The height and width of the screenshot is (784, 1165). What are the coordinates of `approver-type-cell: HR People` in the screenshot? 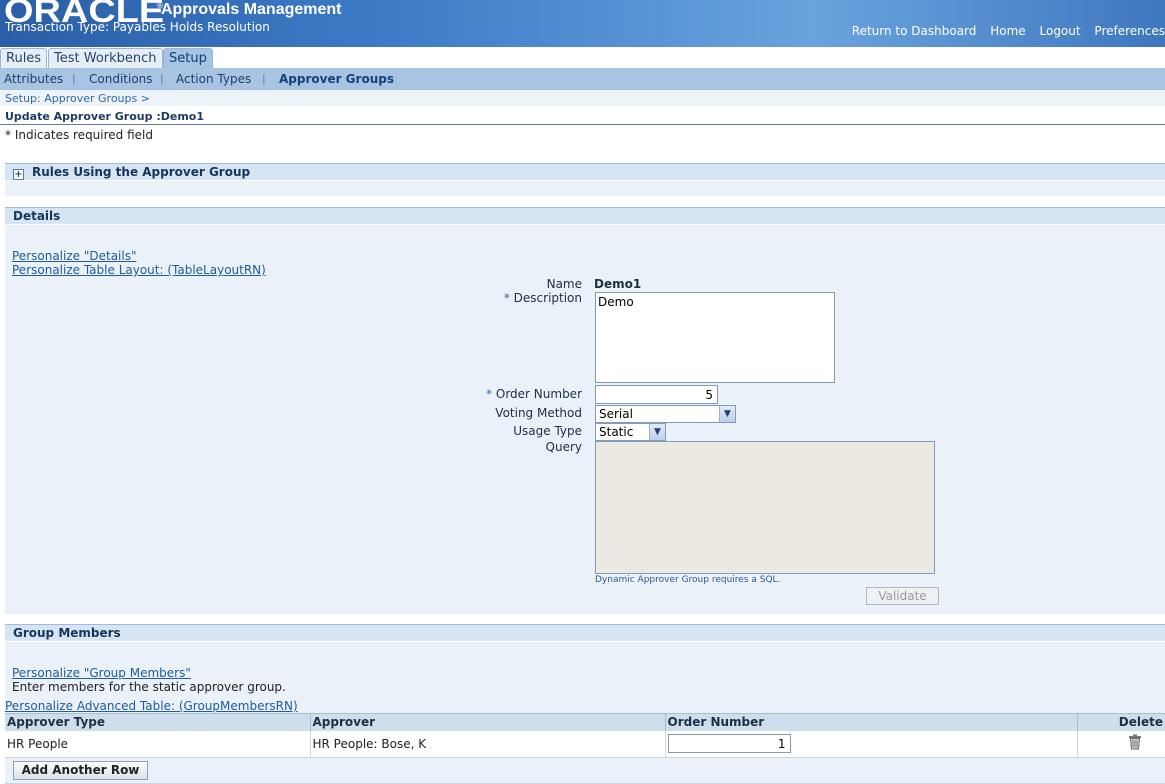 It's located at (158, 744).